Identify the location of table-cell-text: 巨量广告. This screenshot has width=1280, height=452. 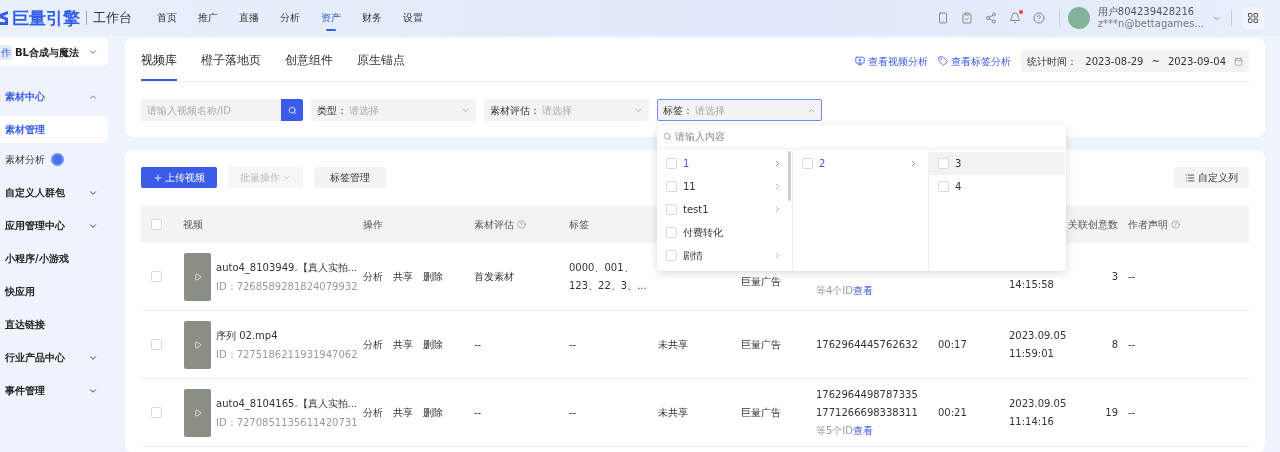
(761, 282).